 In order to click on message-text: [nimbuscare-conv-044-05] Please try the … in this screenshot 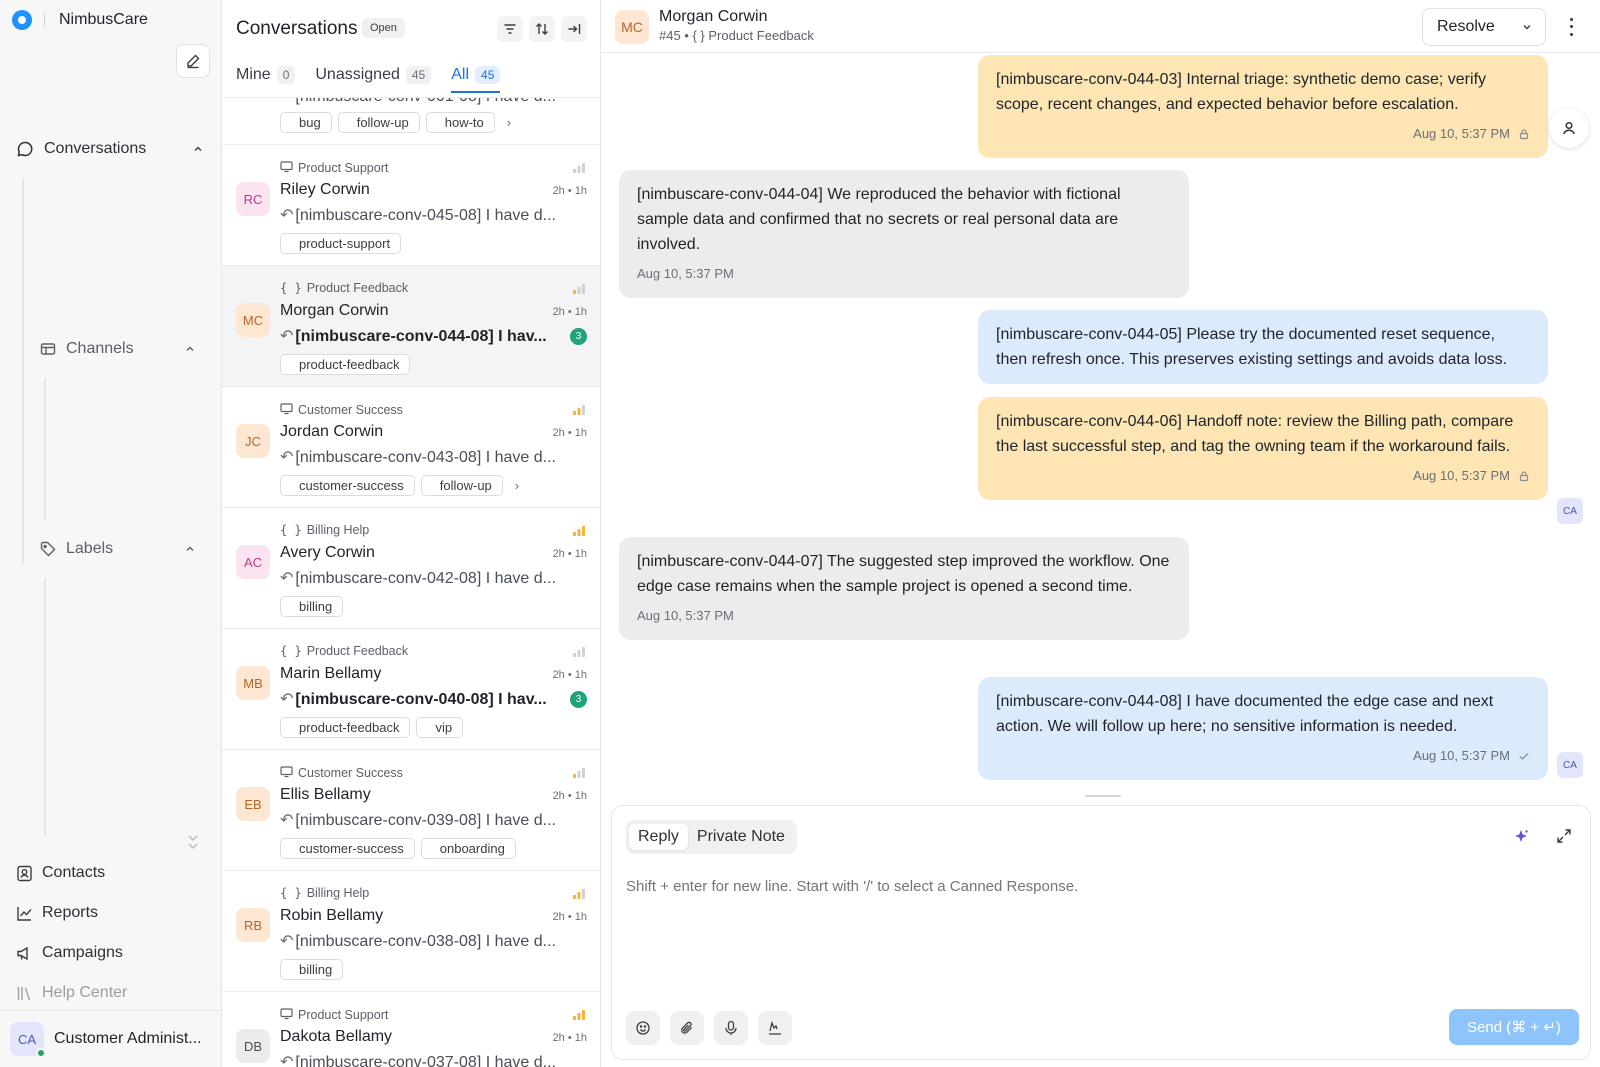, I will do `click(1252, 347)`.